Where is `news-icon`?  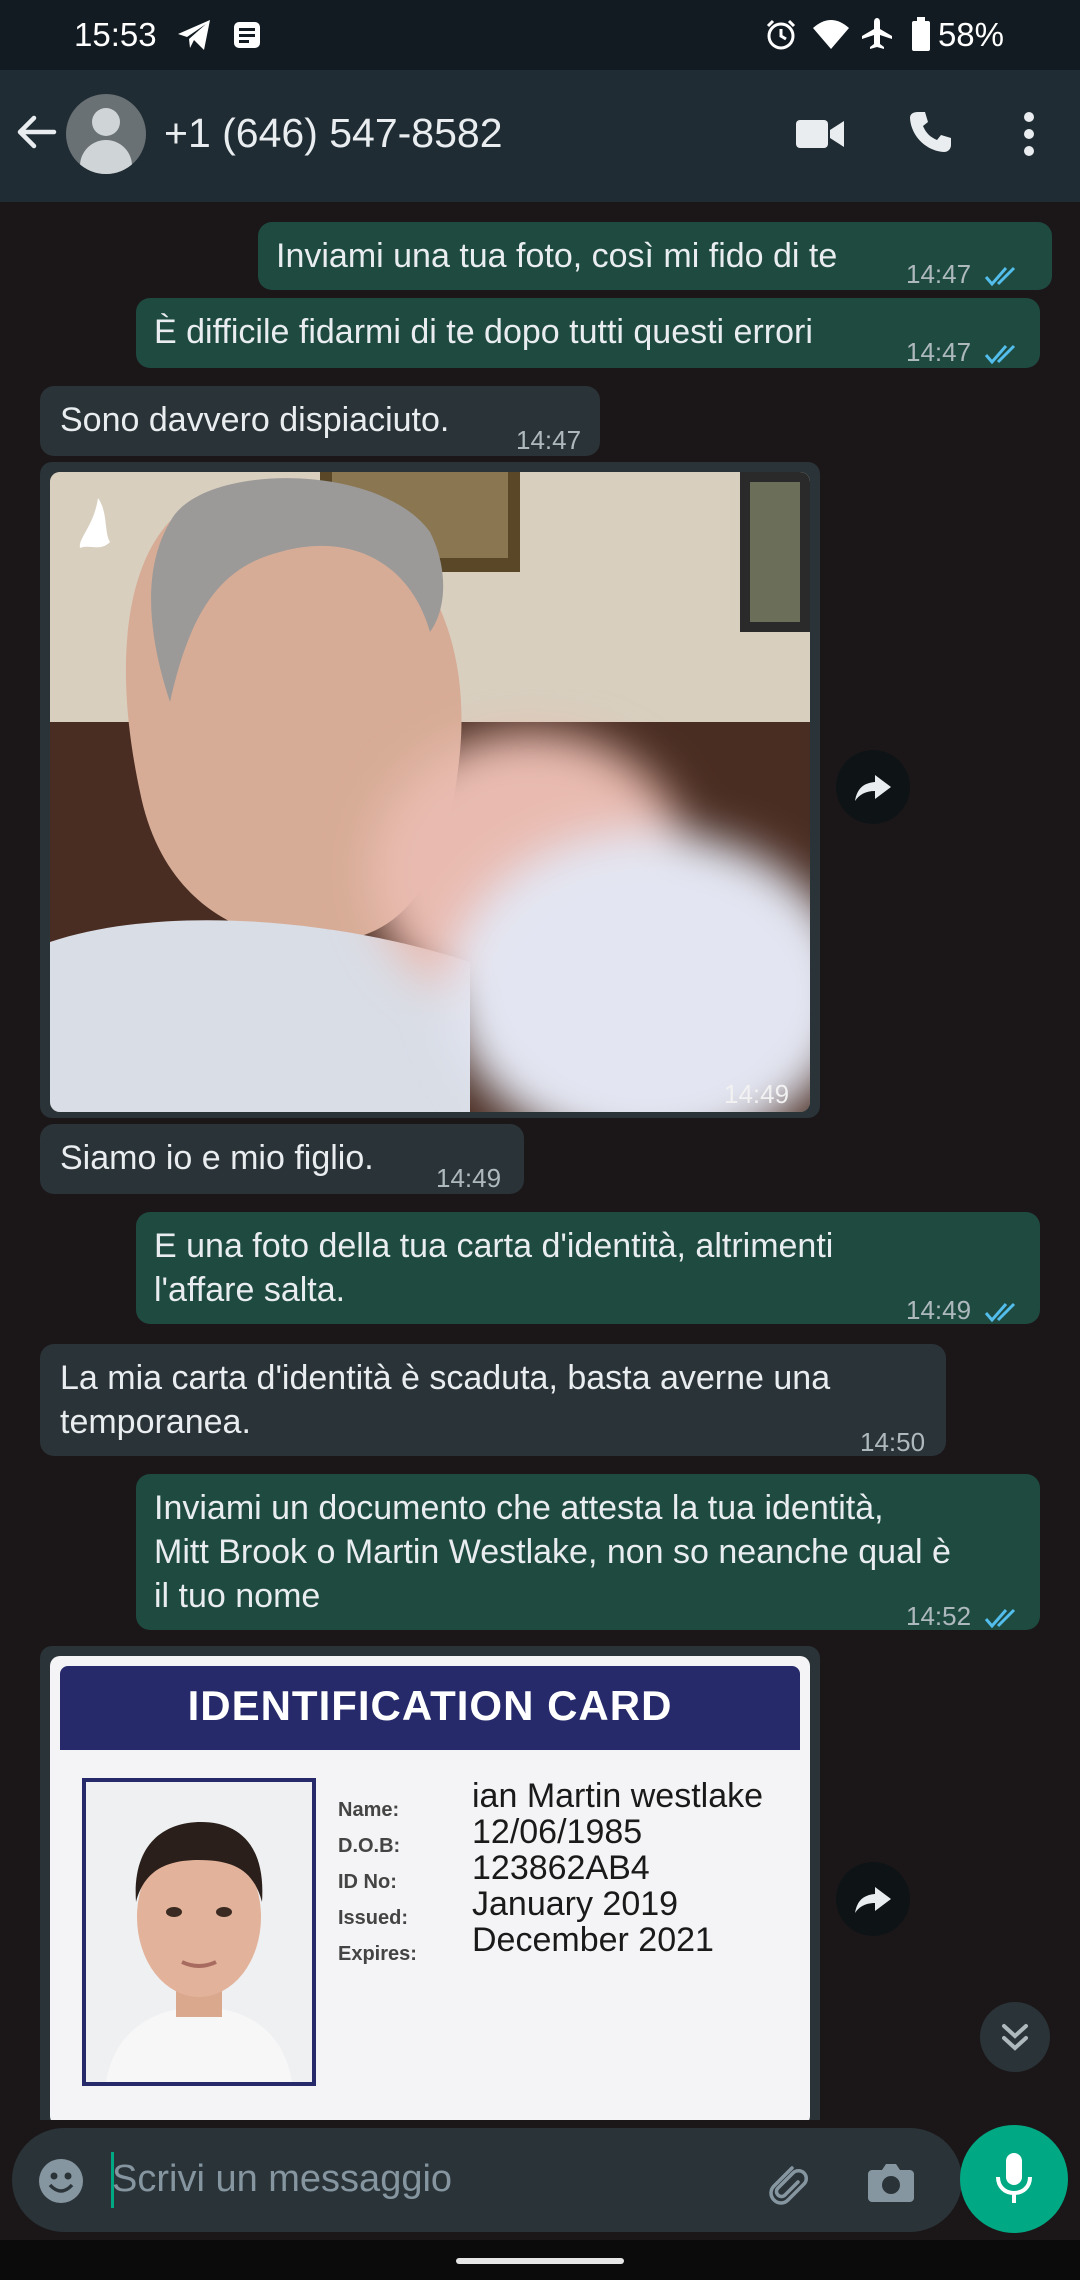
news-icon is located at coordinates (247, 35).